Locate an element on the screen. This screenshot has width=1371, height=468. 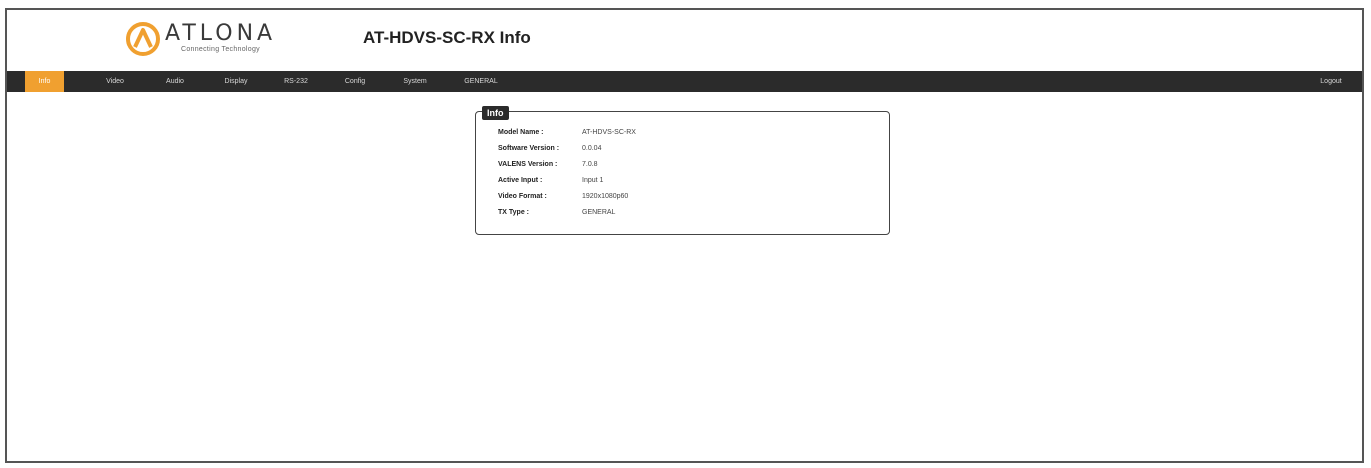
info-value: Input 1 is located at coordinates (593, 180).